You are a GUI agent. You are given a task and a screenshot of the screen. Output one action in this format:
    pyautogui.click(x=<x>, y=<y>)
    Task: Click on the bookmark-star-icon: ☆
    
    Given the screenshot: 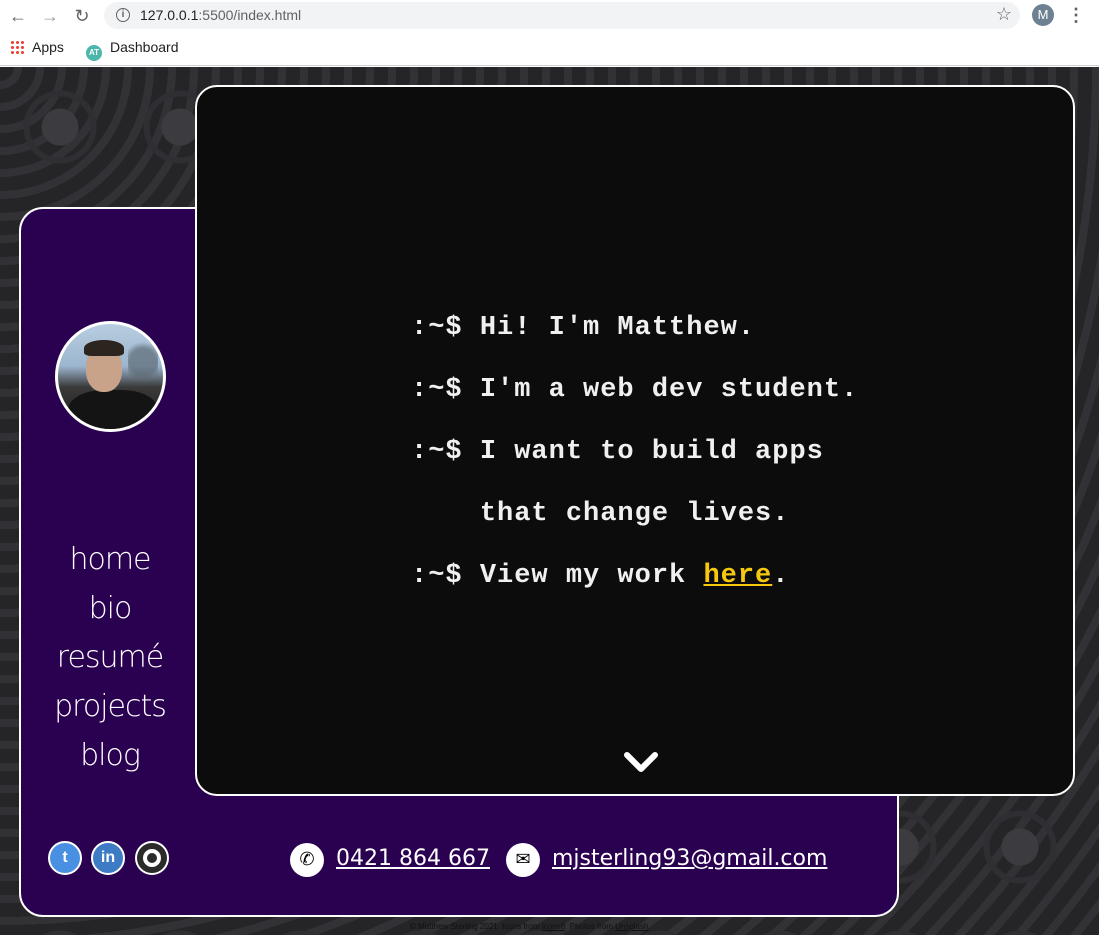 What is the action you would take?
    pyautogui.click(x=1004, y=14)
    